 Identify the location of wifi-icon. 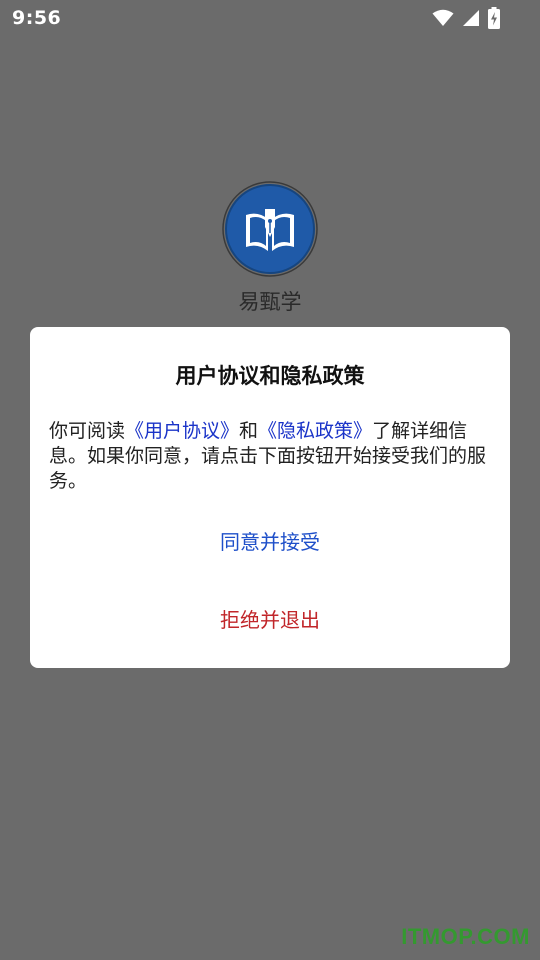
(443, 18).